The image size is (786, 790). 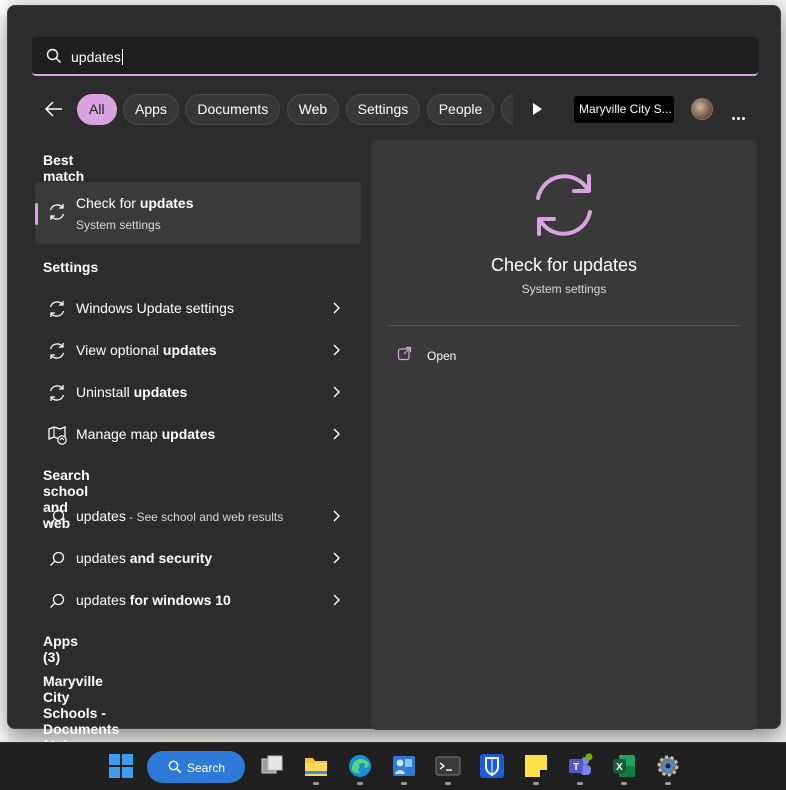 I want to click on filter-chip-documents: Documents, so click(x=233, y=109).